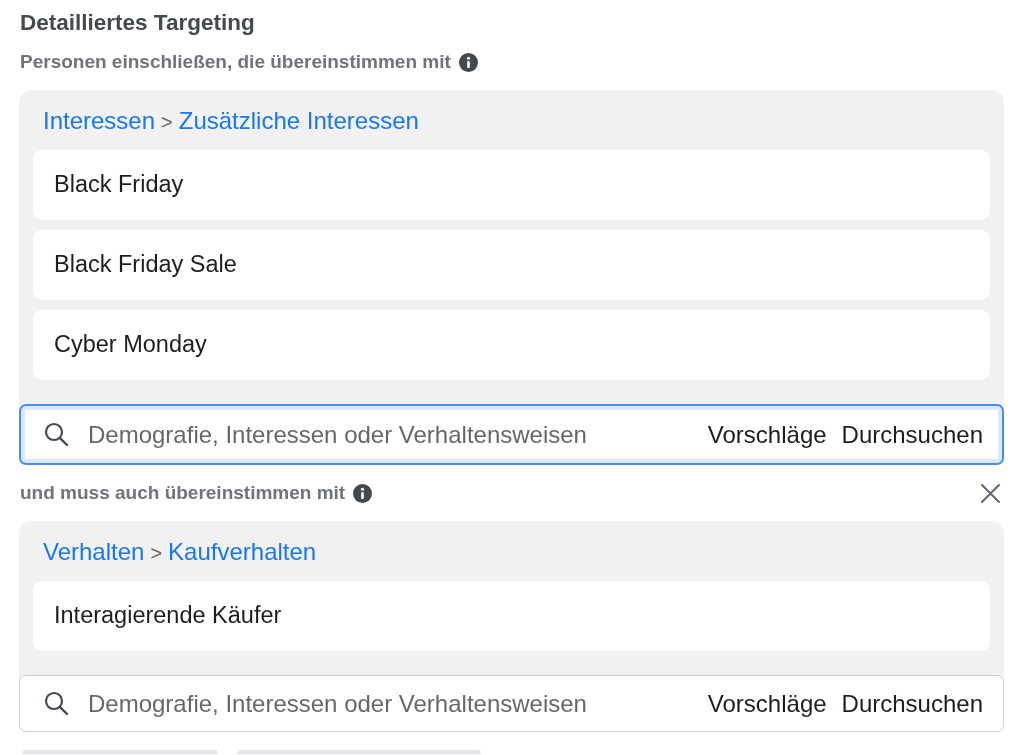 The width and height of the screenshot is (1024, 755). What do you see at coordinates (99, 120) in the screenshot?
I see `breadcrumb-link: Interessen` at bounding box center [99, 120].